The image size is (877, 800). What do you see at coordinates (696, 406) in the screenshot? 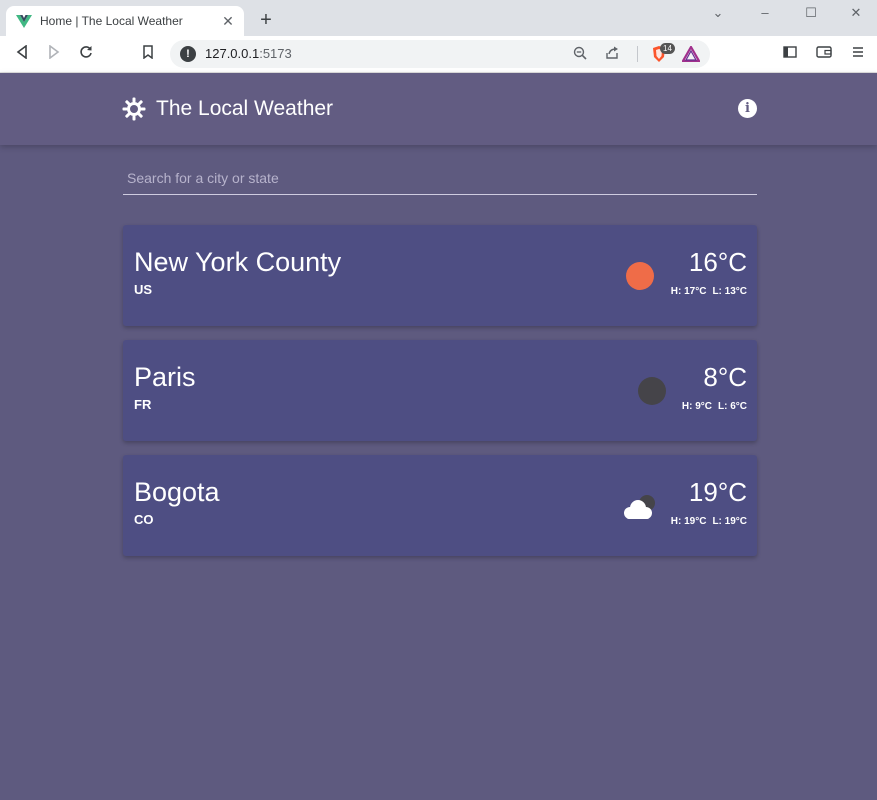
I see `high-temperature: H: 9°C` at bounding box center [696, 406].